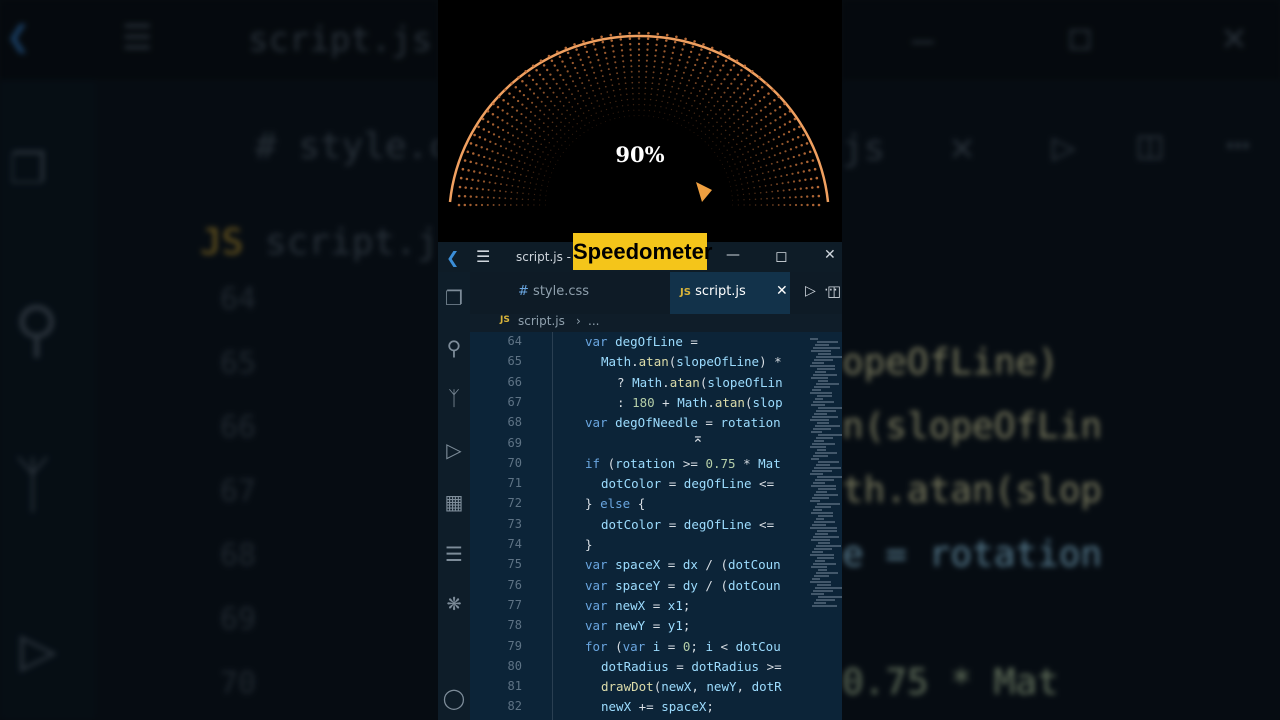 The image size is (1280, 720). Describe the element at coordinates (831, 290) in the screenshot. I see `more-actions-icon: ⋯` at that location.